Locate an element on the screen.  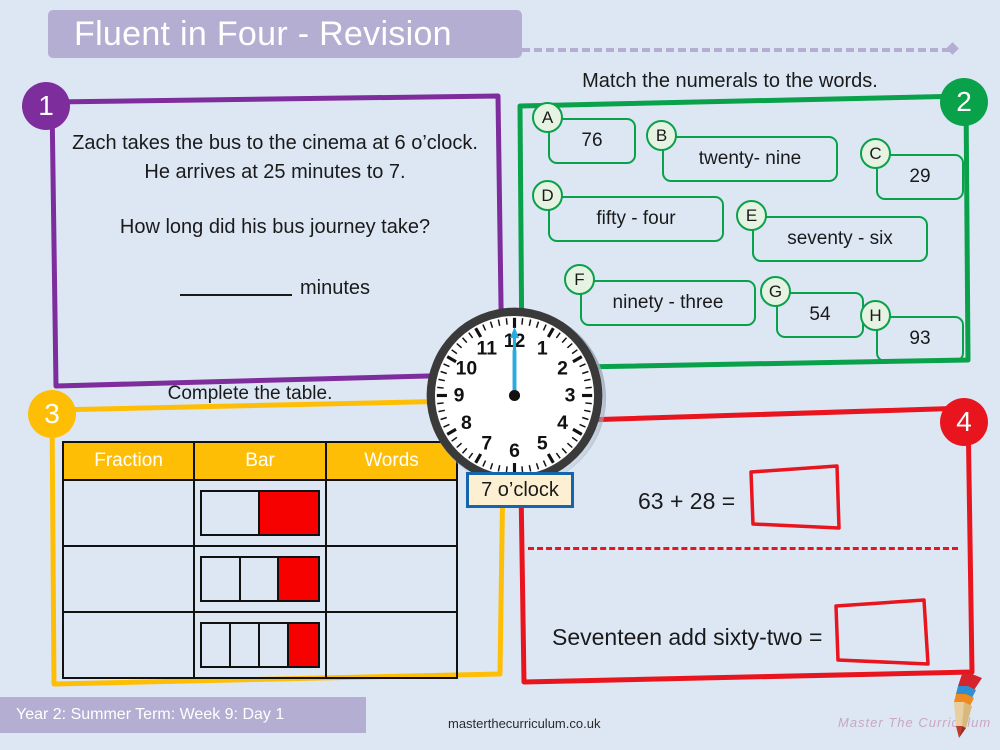
svg-text: 10 is located at coordinates (467, 369).